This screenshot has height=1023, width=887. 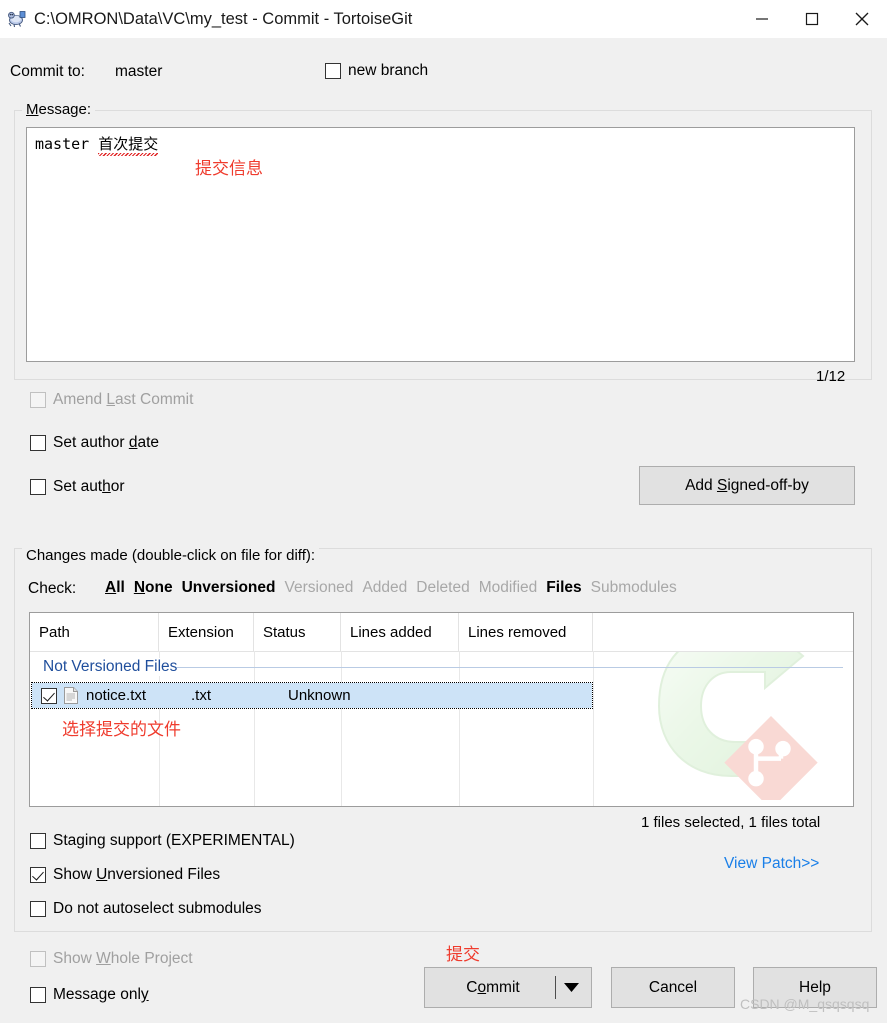 I want to click on check-link-deleted: Deleted, so click(x=443, y=587).